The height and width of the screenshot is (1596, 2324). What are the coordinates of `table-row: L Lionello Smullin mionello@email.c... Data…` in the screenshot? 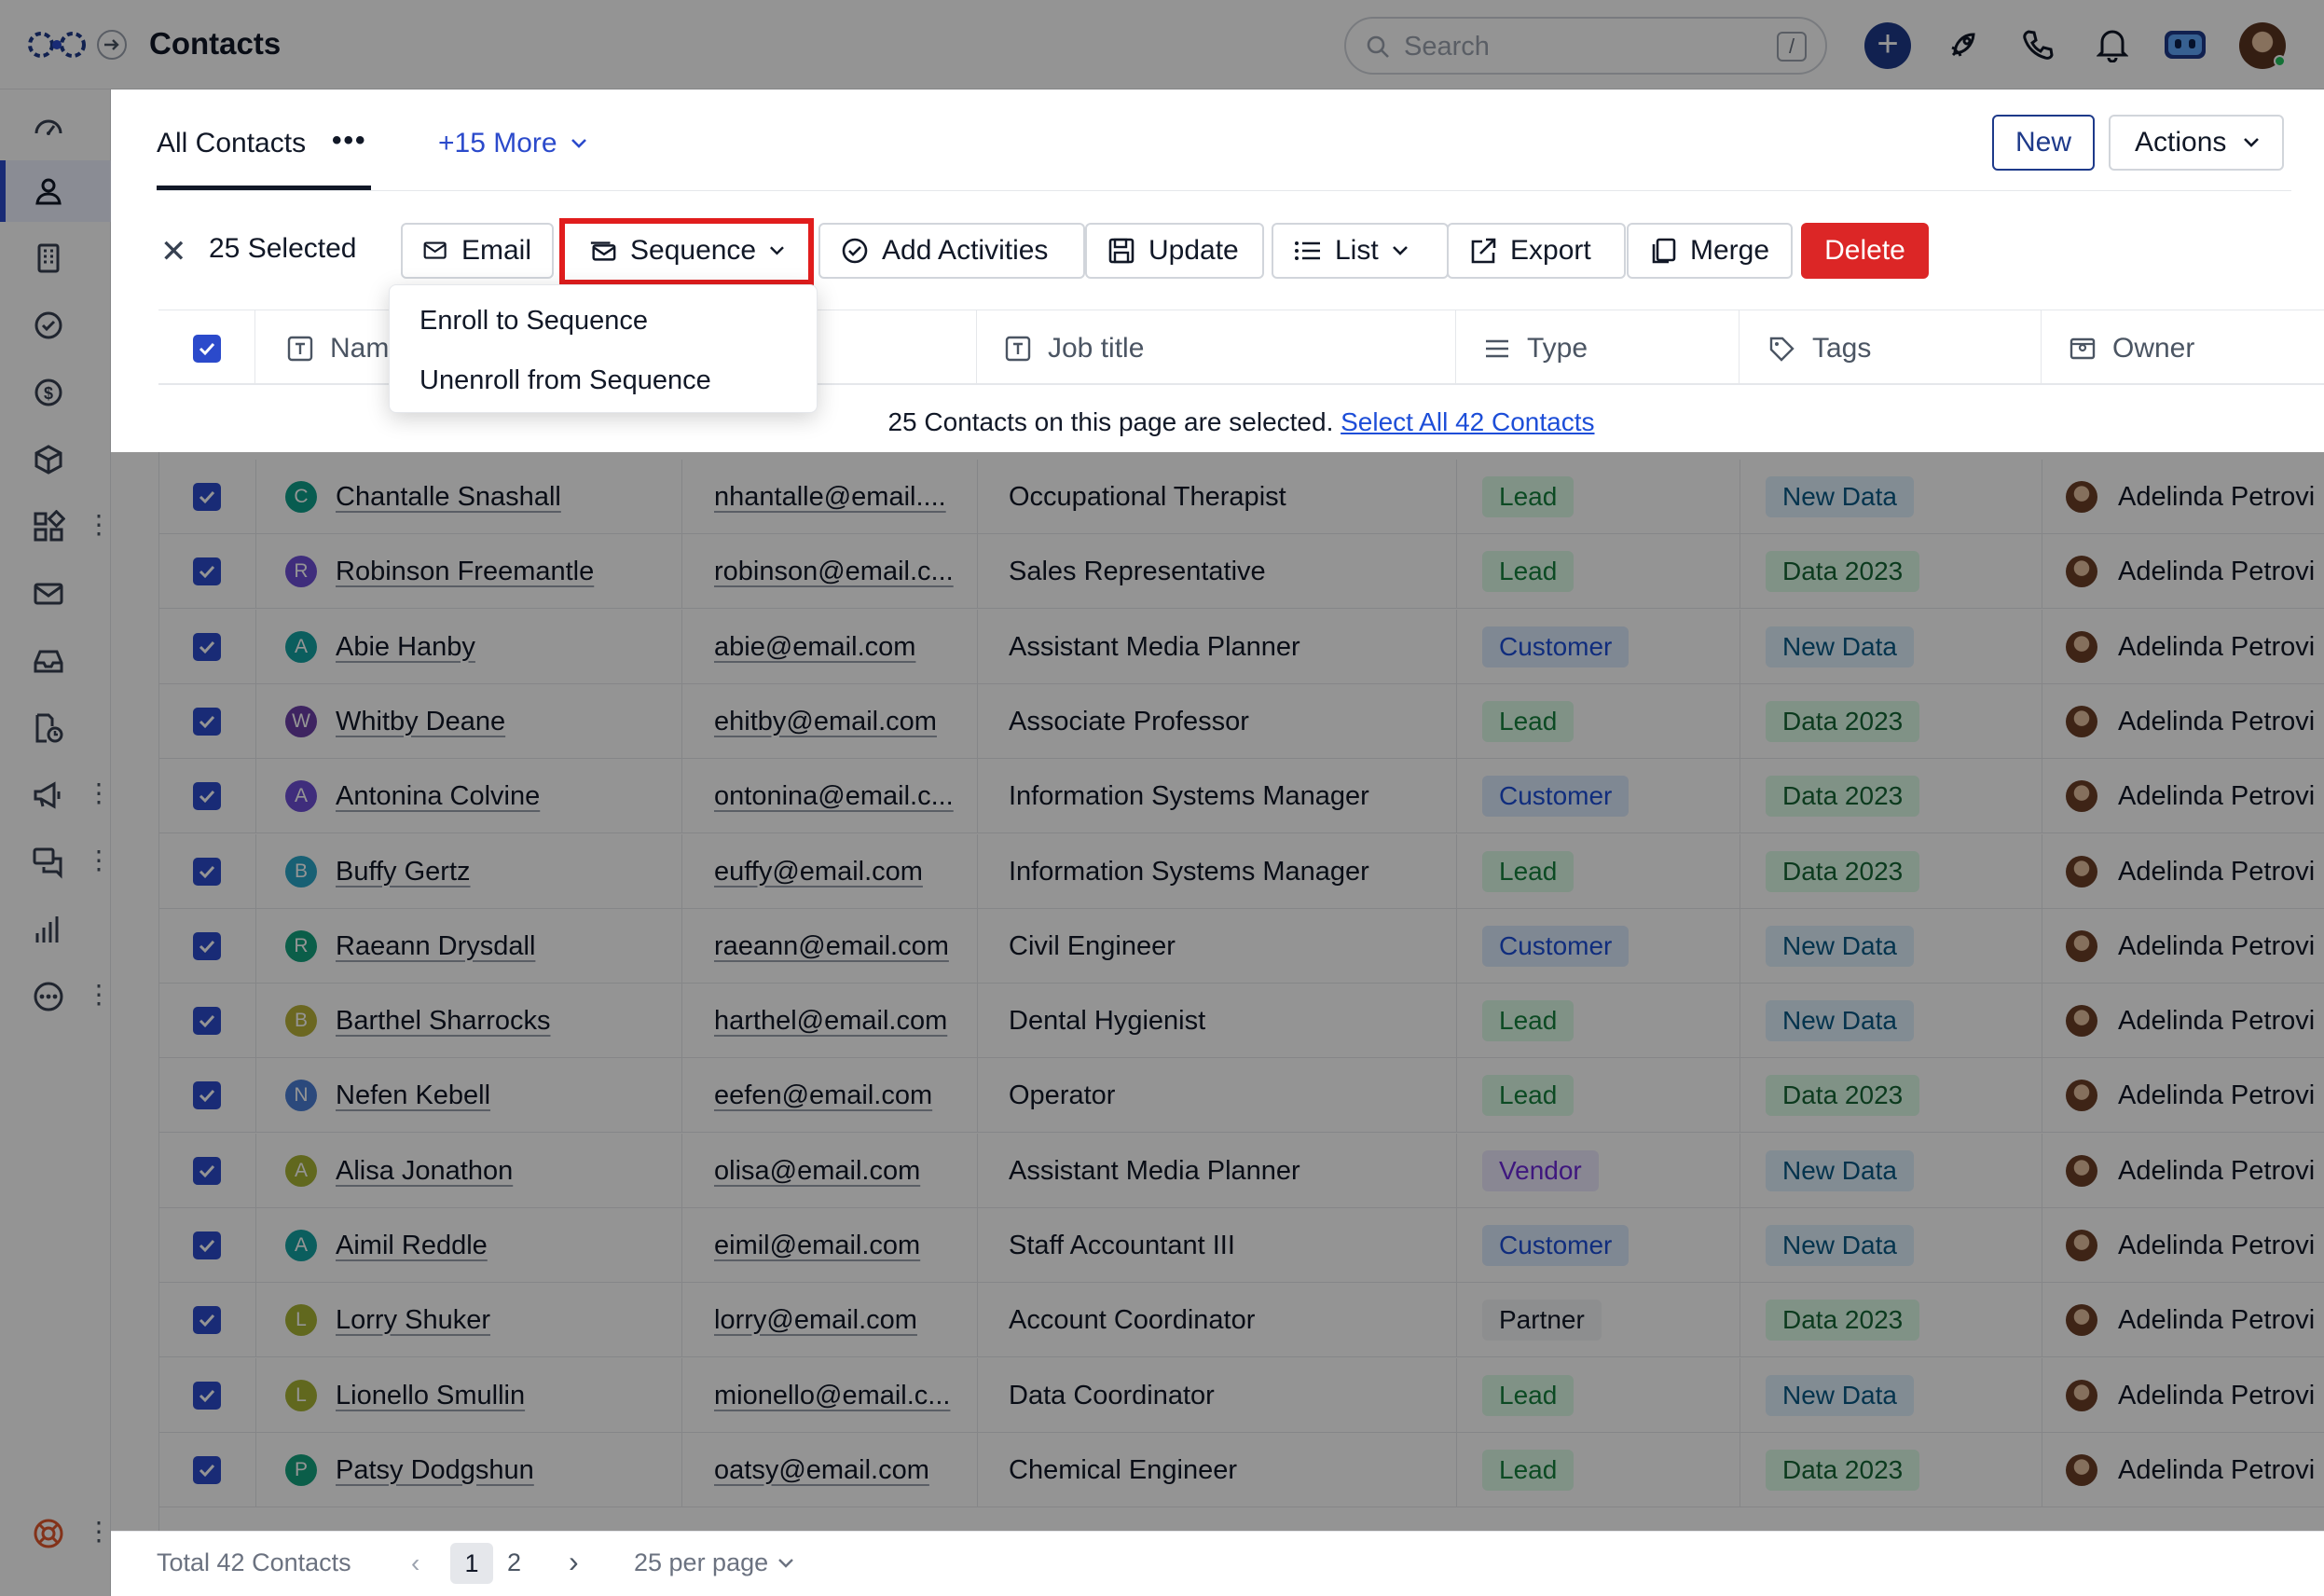 It's located at (1241, 1395).